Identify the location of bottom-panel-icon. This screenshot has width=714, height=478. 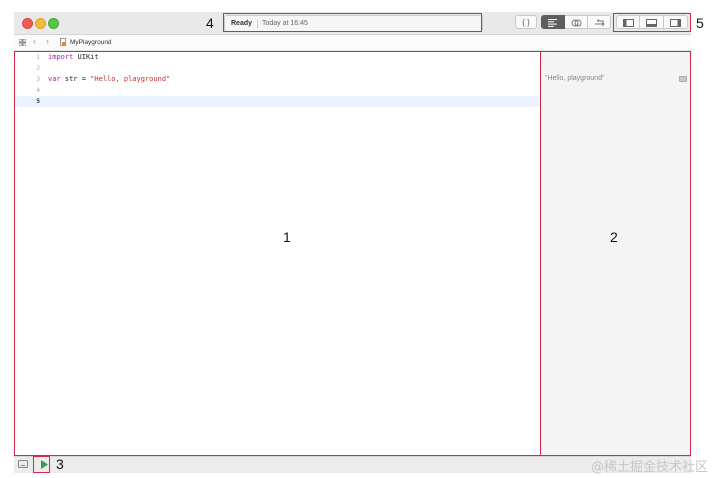
(651, 23).